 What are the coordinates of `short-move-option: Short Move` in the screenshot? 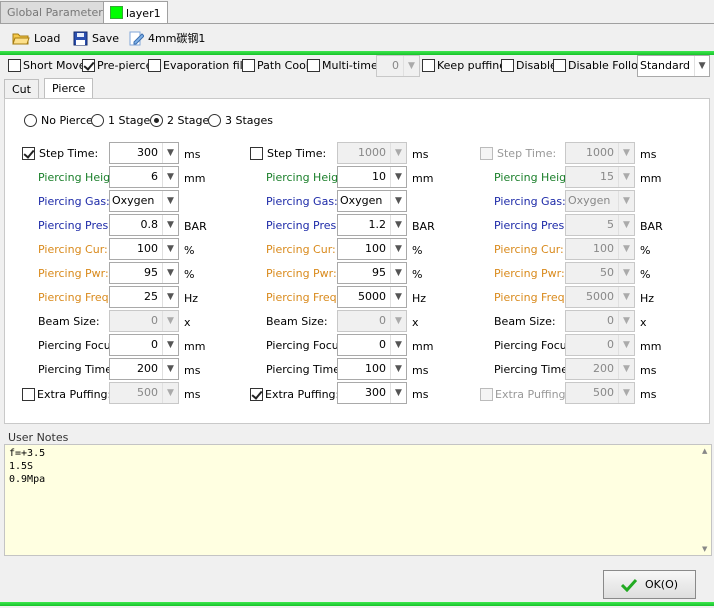 It's located at (47, 65).